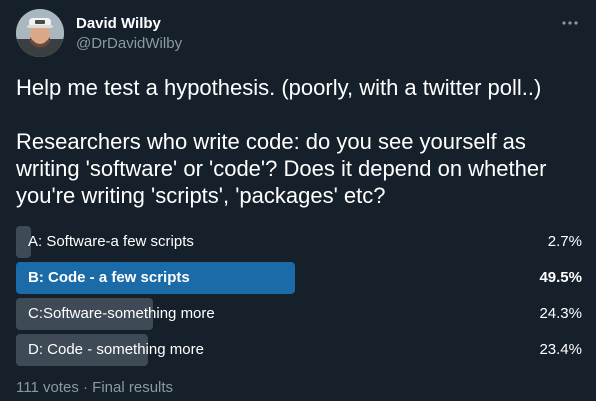 This screenshot has height=401, width=596. Describe the element at coordinates (133, 387) in the screenshot. I see `poll-status: Final results` at that location.